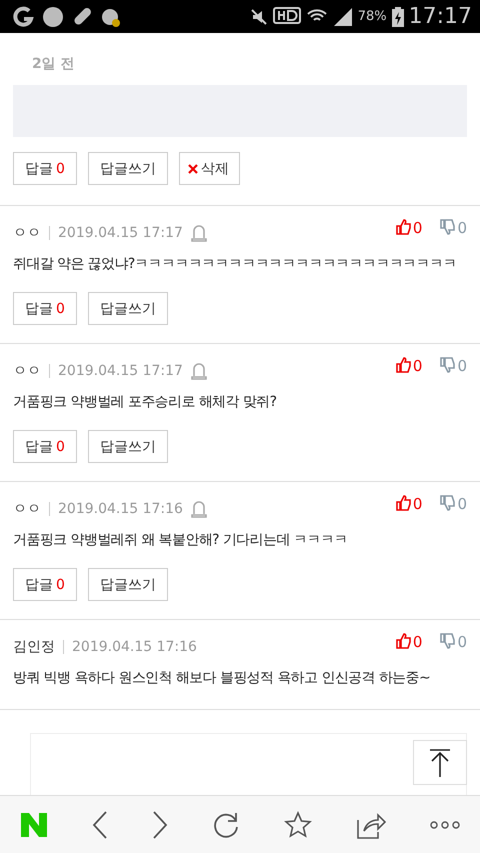 This screenshot has height=853, width=480. What do you see at coordinates (226, 824) in the screenshot?
I see `refresh-icon` at bounding box center [226, 824].